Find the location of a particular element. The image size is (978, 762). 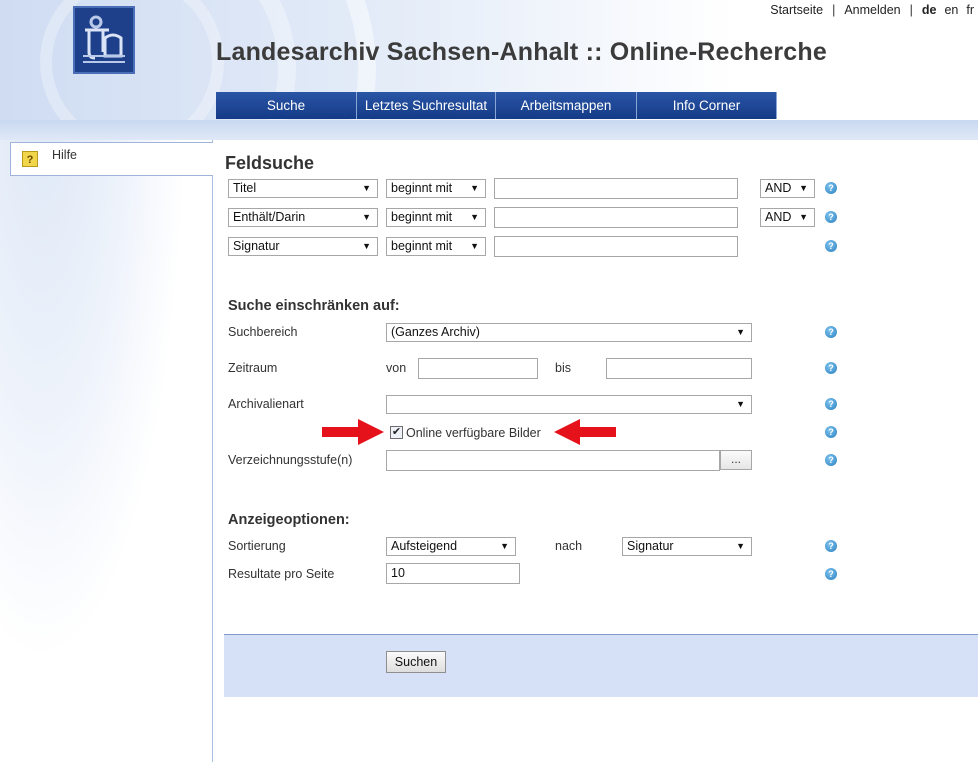

operator-select-3: beginnt mit ▼ is located at coordinates (436, 246).